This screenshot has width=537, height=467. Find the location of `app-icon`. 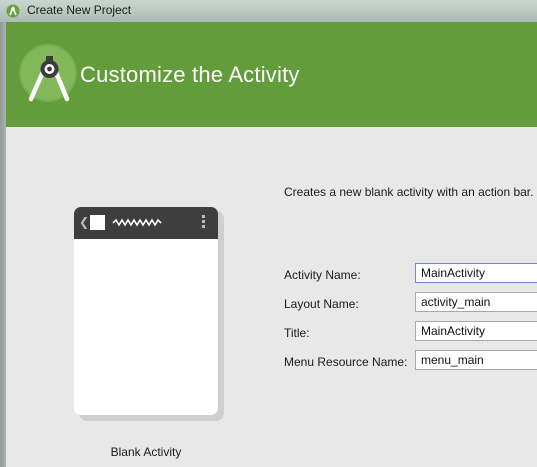

app-icon is located at coordinates (97, 222).